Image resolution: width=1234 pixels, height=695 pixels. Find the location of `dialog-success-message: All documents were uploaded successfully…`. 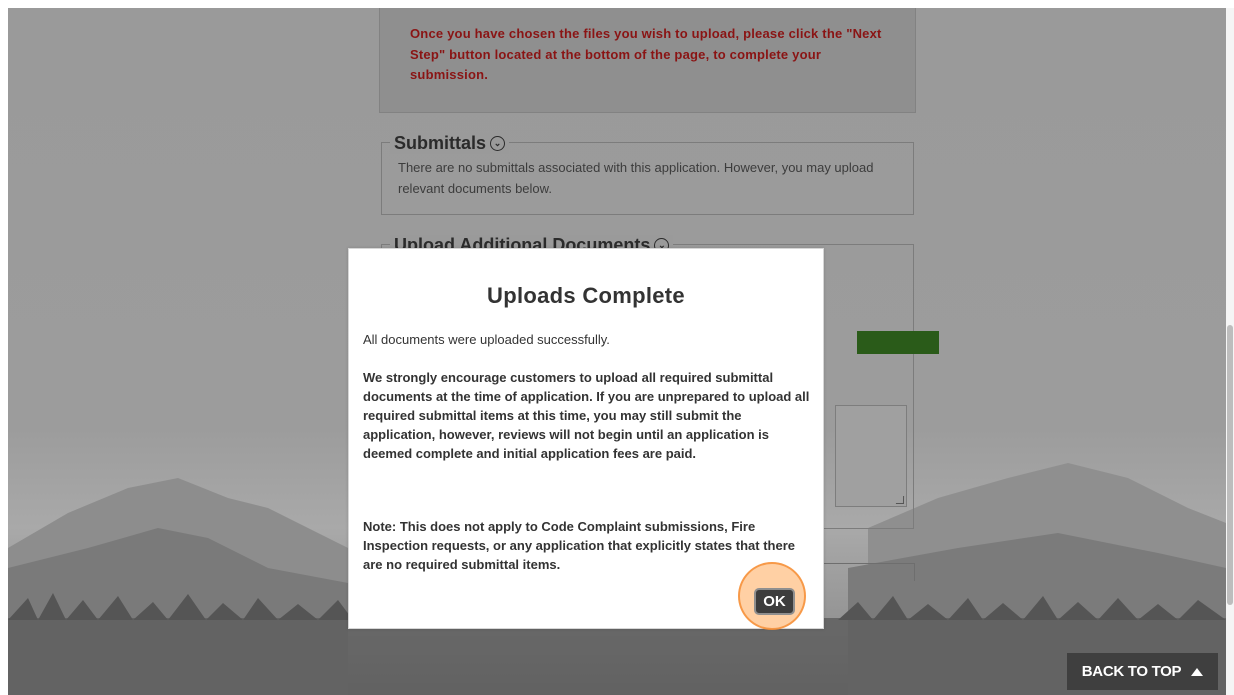

dialog-success-message: All documents were uploaded successfully… is located at coordinates (486, 339).